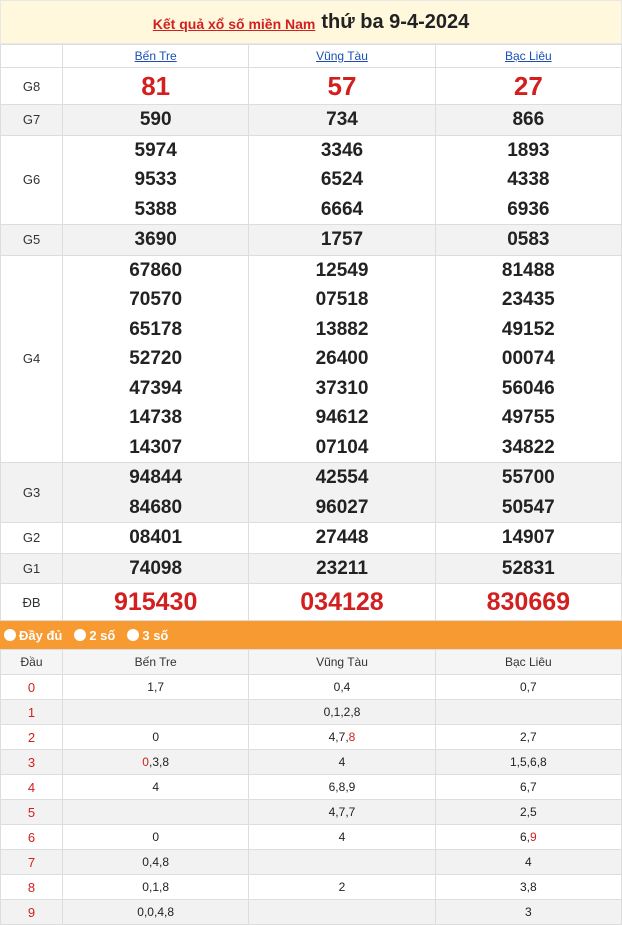  What do you see at coordinates (528, 762) in the screenshot?
I see `loto-cell: 1,5,6,8` at bounding box center [528, 762].